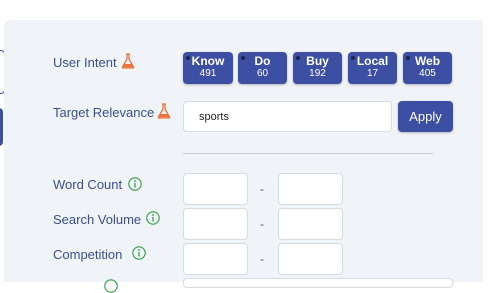 This screenshot has height=293, width=501. I want to click on intent-name: Buy, so click(317, 61).